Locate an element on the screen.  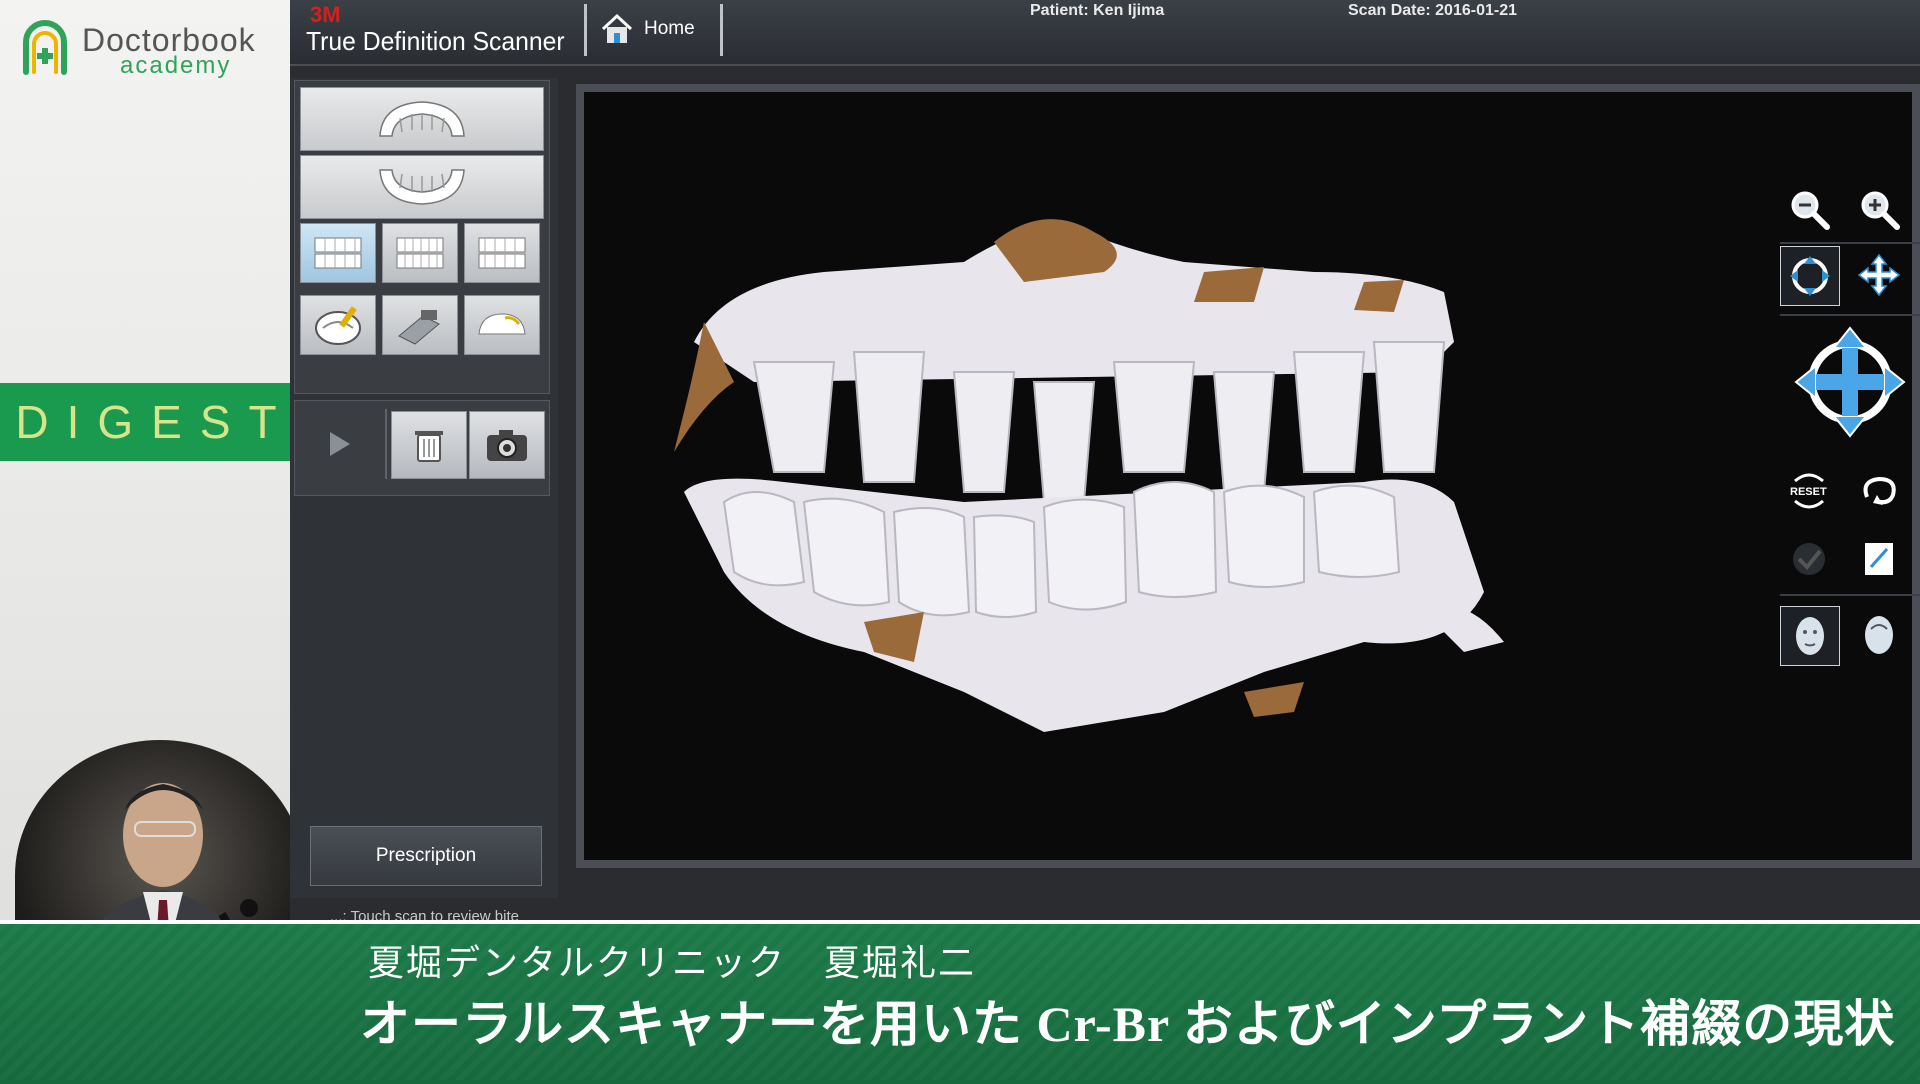
doctorbook-logo: Doctorbook academy is located at coordinates (150, 48).